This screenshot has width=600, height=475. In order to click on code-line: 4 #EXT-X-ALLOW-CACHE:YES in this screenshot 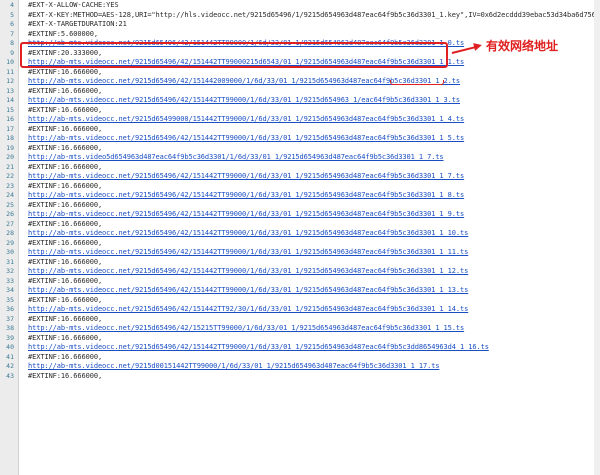, I will do `click(300, 6)`.